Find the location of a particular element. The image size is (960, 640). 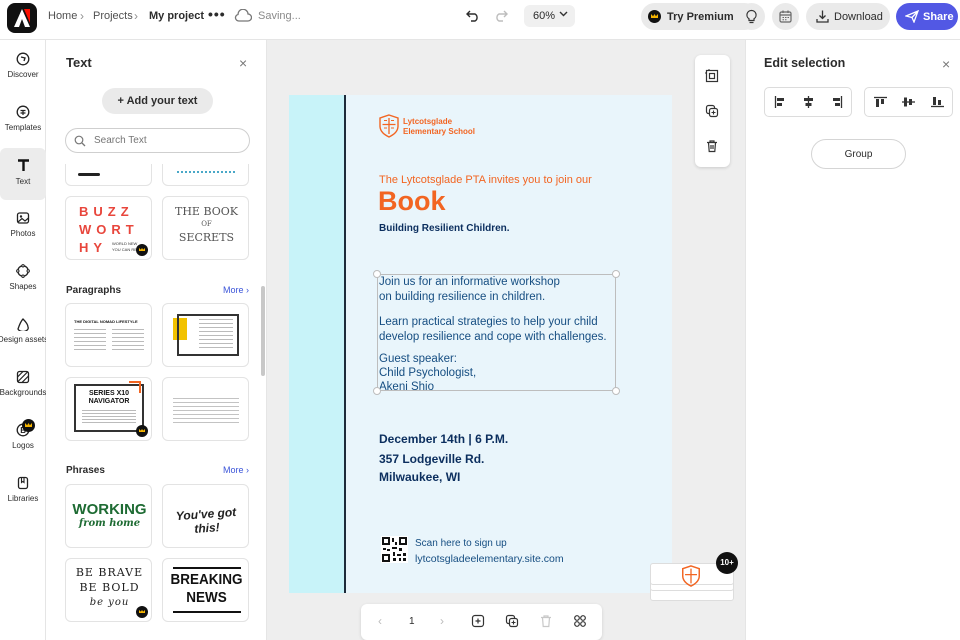

download-label: Download is located at coordinates (858, 17).